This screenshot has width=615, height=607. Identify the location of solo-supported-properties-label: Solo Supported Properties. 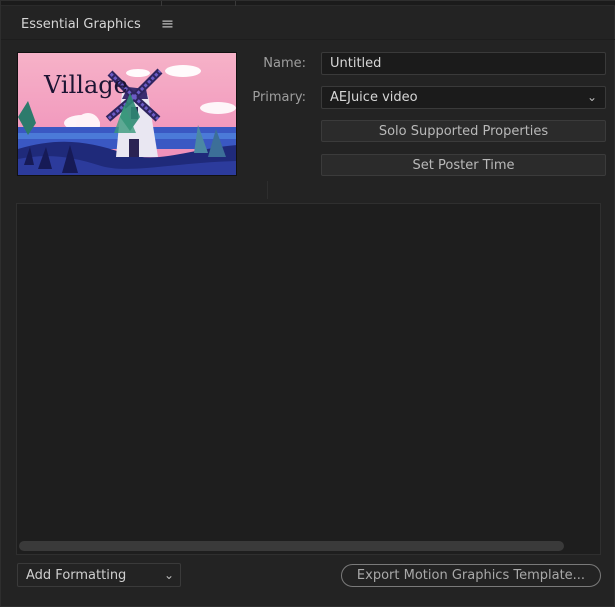
(463, 131).